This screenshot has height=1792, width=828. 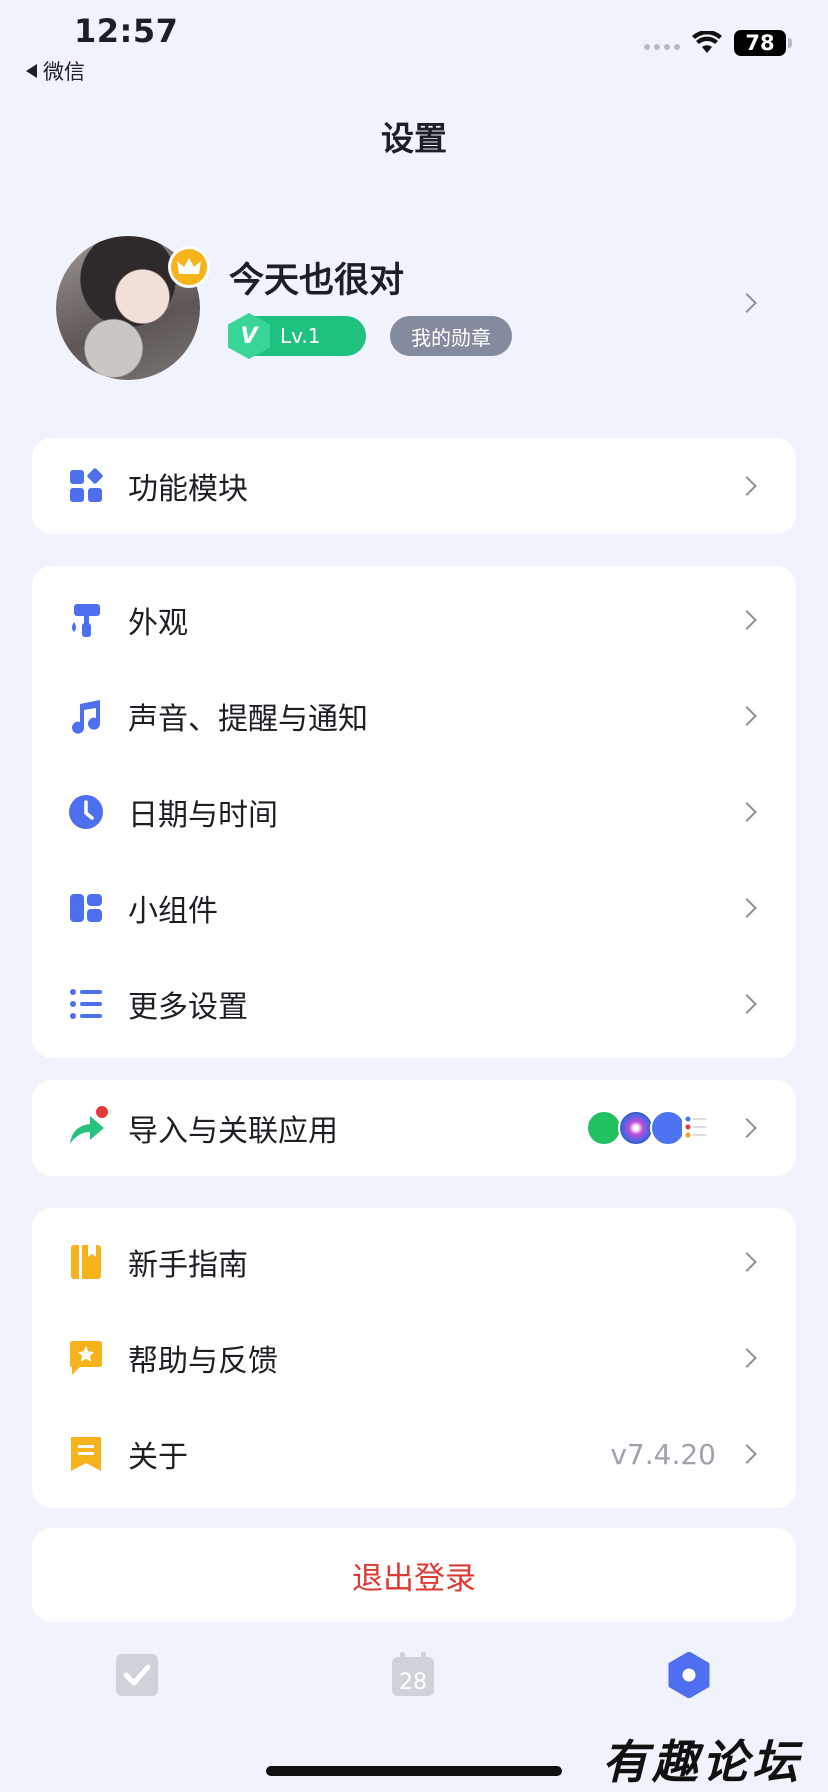 What do you see at coordinates (86, 812) in the screenshot?
I see `clock-icon` at bounding box center [86, 812].